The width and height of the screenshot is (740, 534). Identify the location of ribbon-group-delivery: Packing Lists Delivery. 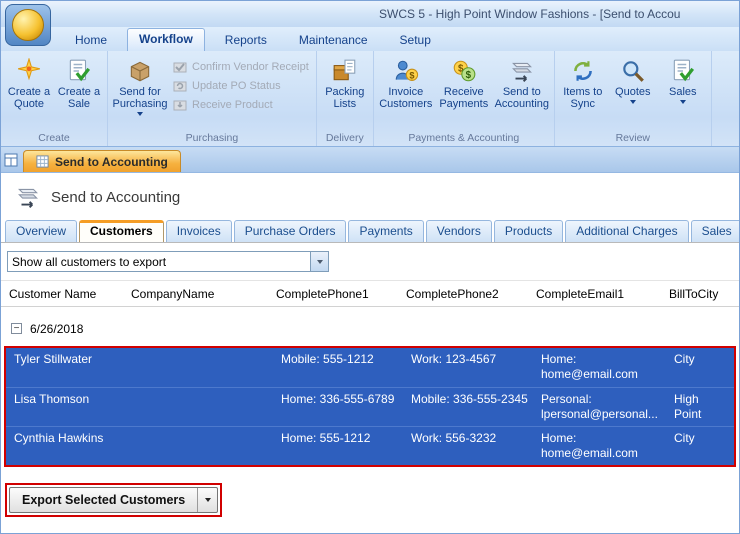
(345, 98).